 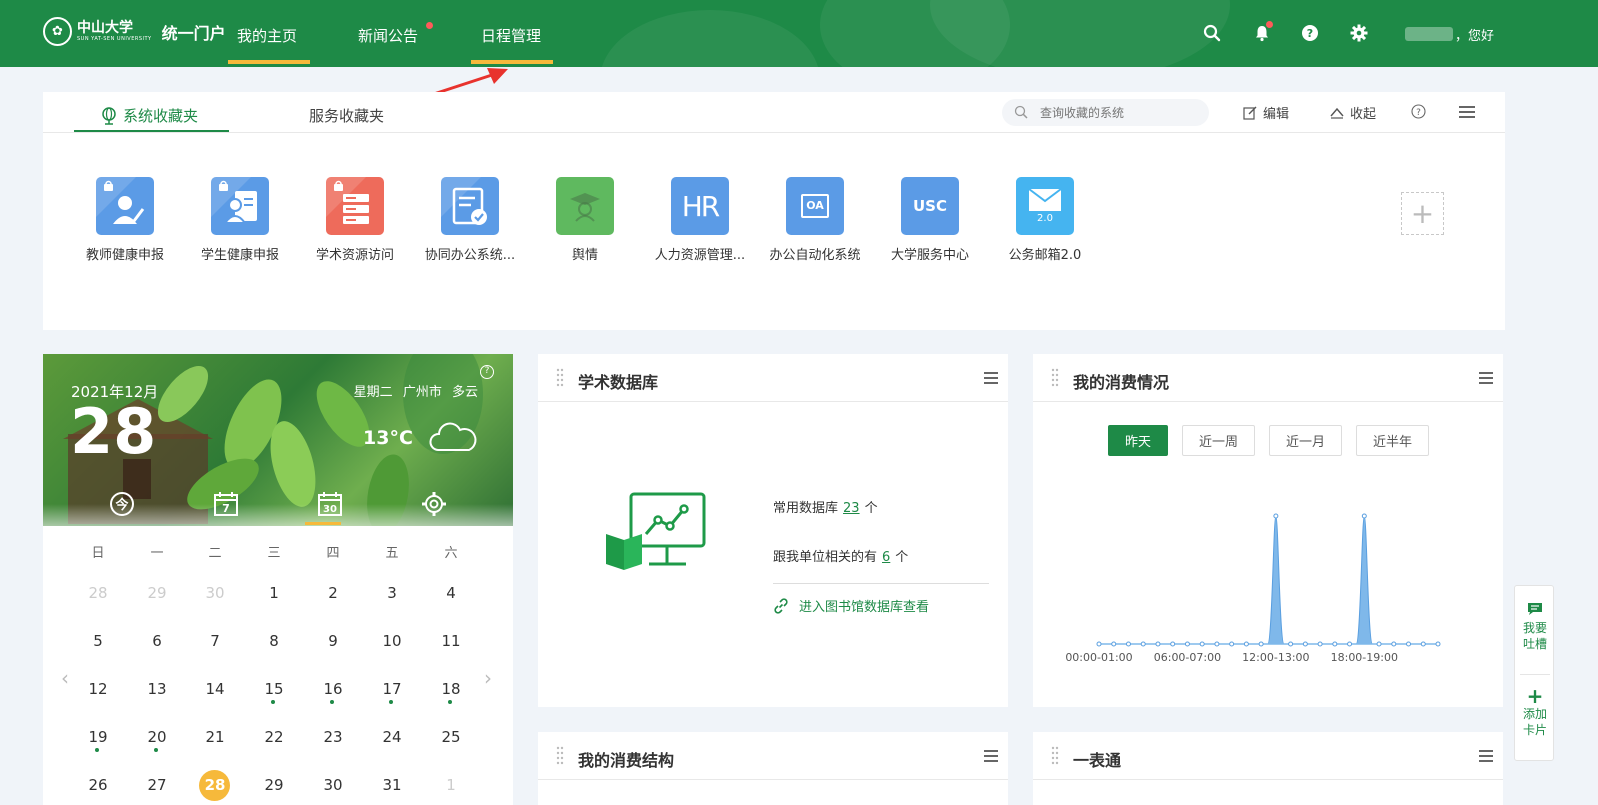 What do you see at coordinates (240, 220) in the screenshot?
I see `app-student-health-report: 学生健康申报` at bounding box center [240, 220].